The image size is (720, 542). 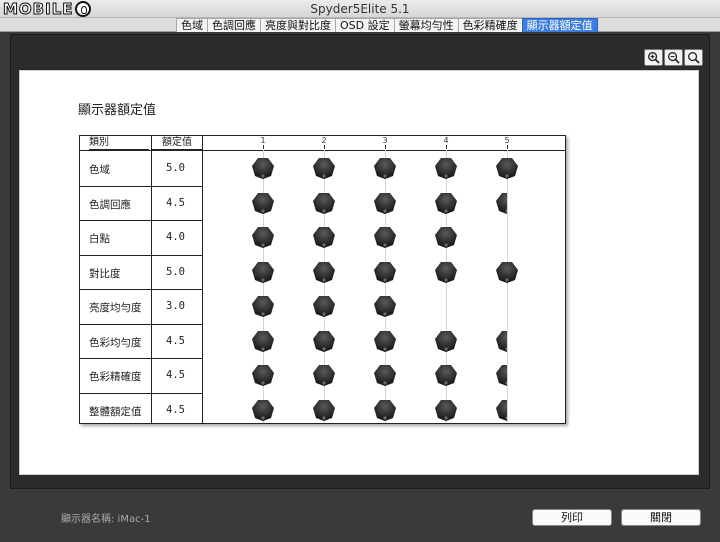 I want to click on header-divider, so click(x=322, y=150).